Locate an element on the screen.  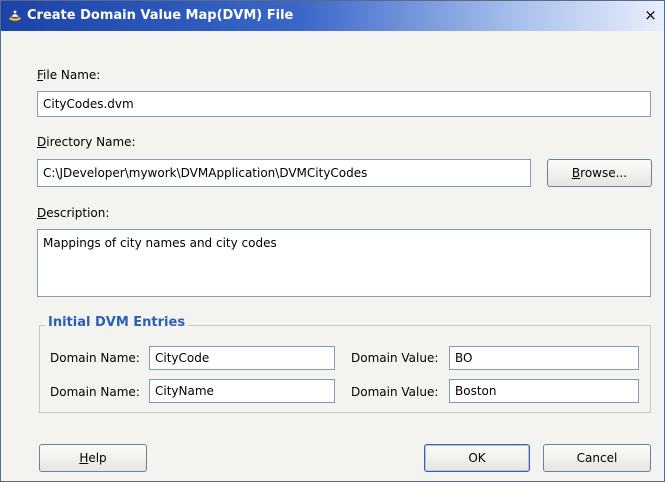
browse-mnemonic: B is located at coordinates (576, 173).